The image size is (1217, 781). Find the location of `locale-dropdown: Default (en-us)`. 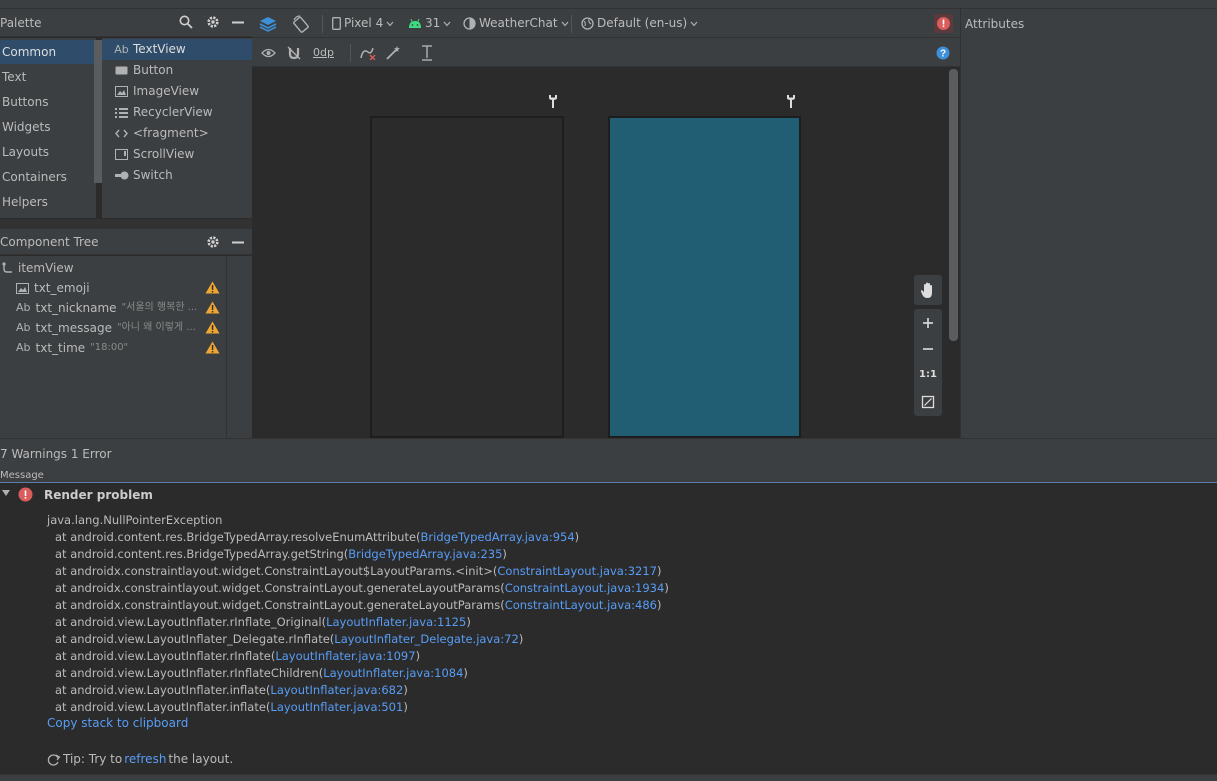

locale-dropdown: Default (en-us) is located at coordinates (639, 23).